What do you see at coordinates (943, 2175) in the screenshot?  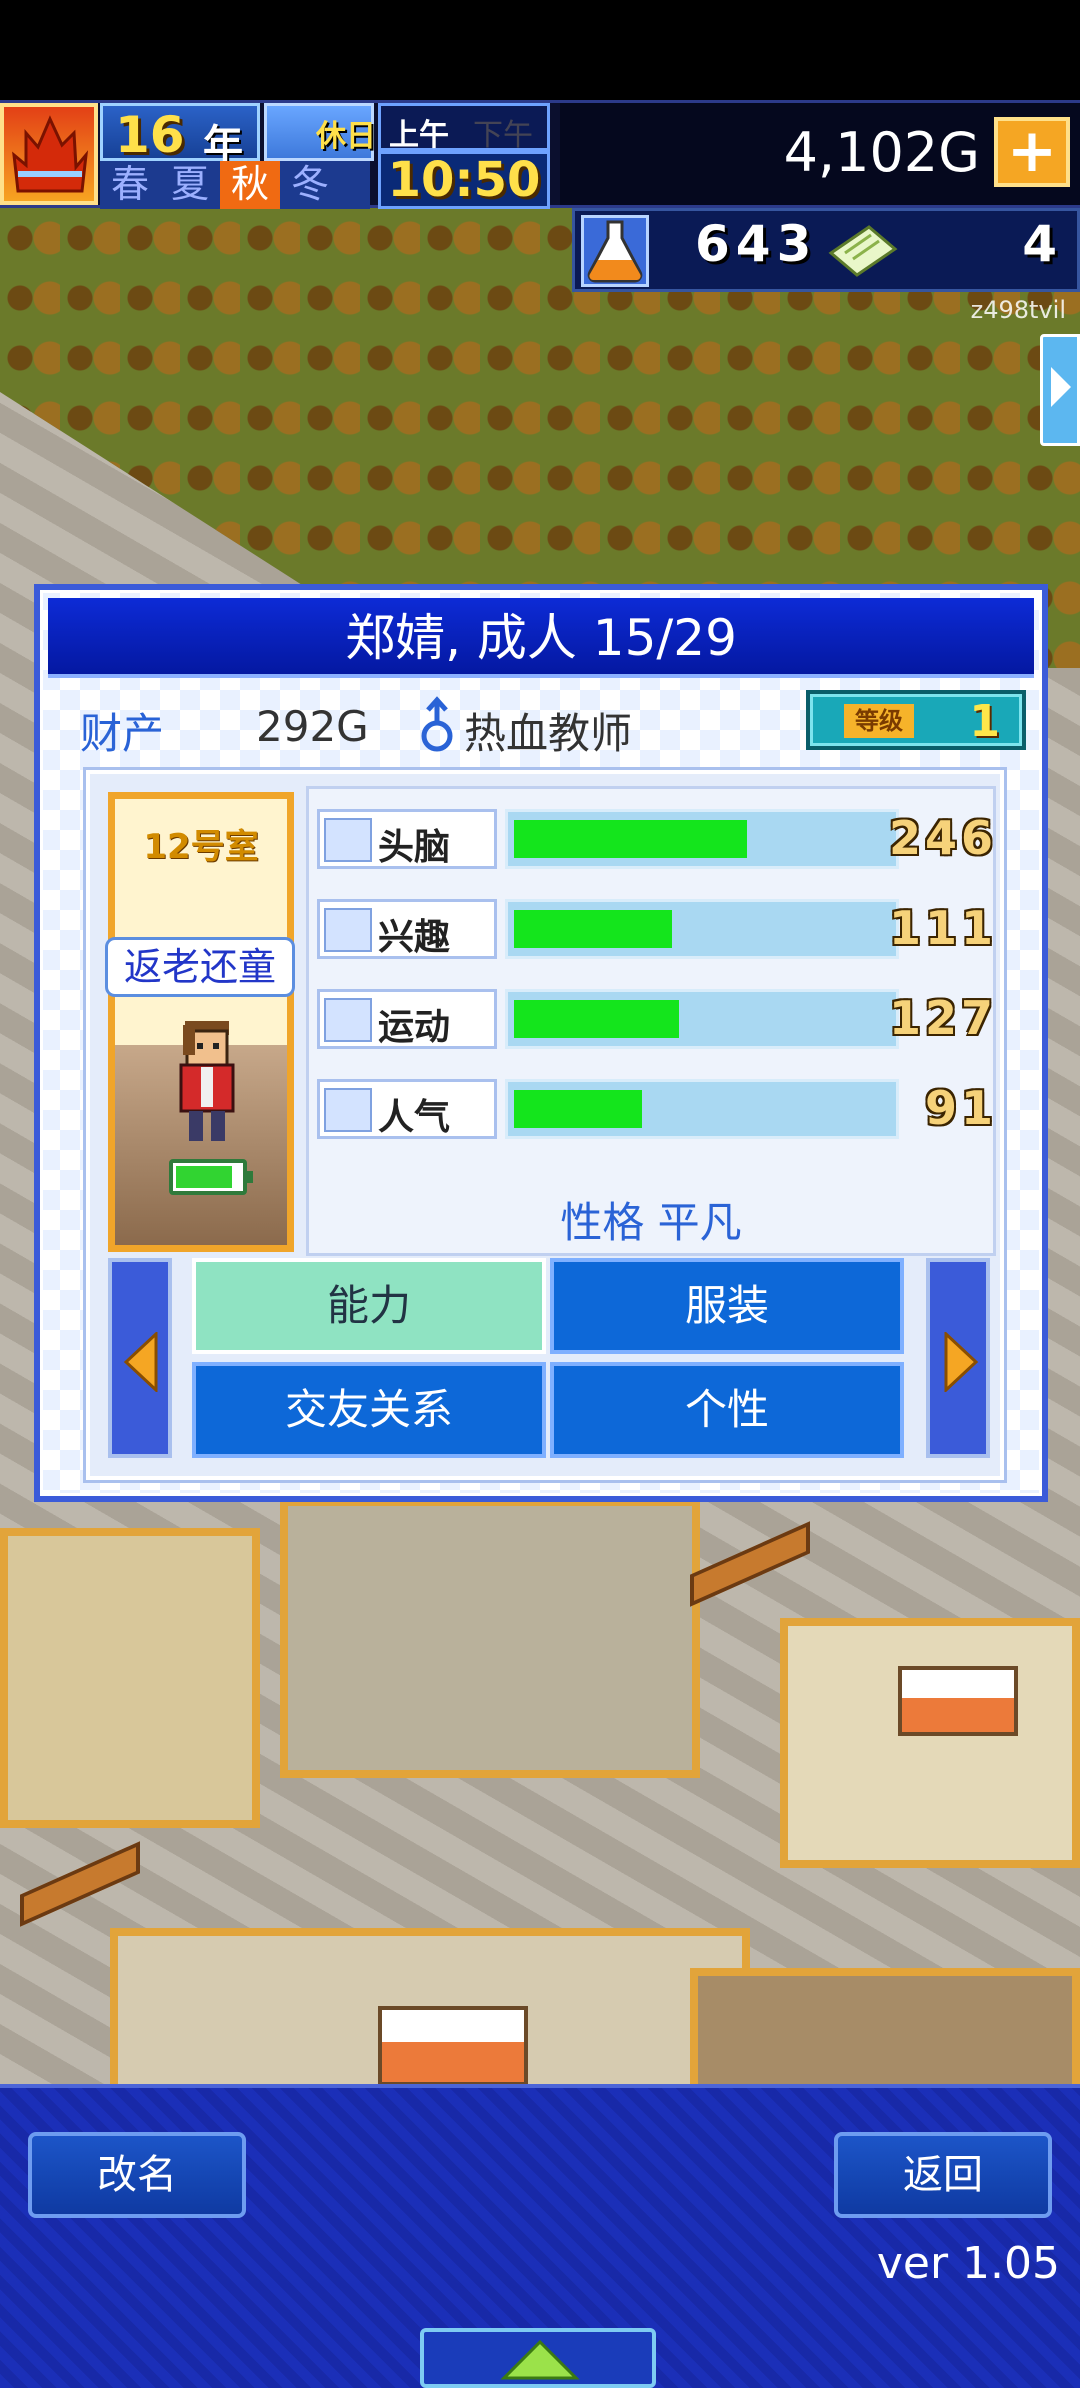 I see `back-button: 返回` at bounding box center [943, 2175].